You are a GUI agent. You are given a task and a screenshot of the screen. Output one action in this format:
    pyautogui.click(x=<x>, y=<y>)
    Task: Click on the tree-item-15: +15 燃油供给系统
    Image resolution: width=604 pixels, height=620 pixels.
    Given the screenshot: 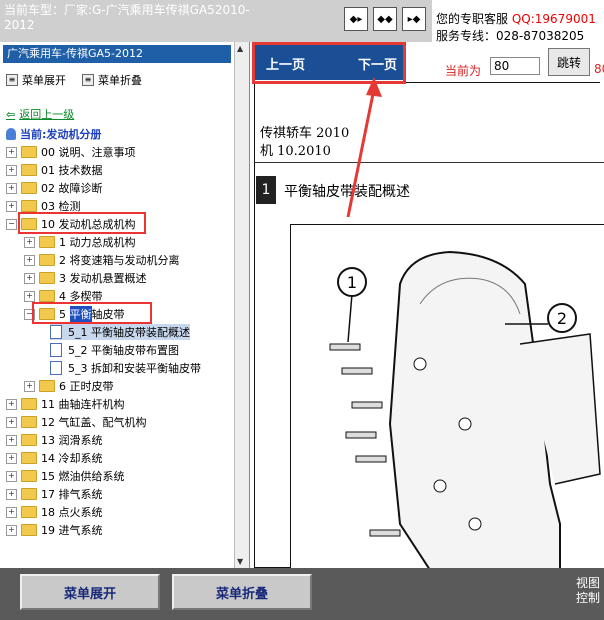 What is the action you would take?
    pyautogui.click(x=65, y=476)
    